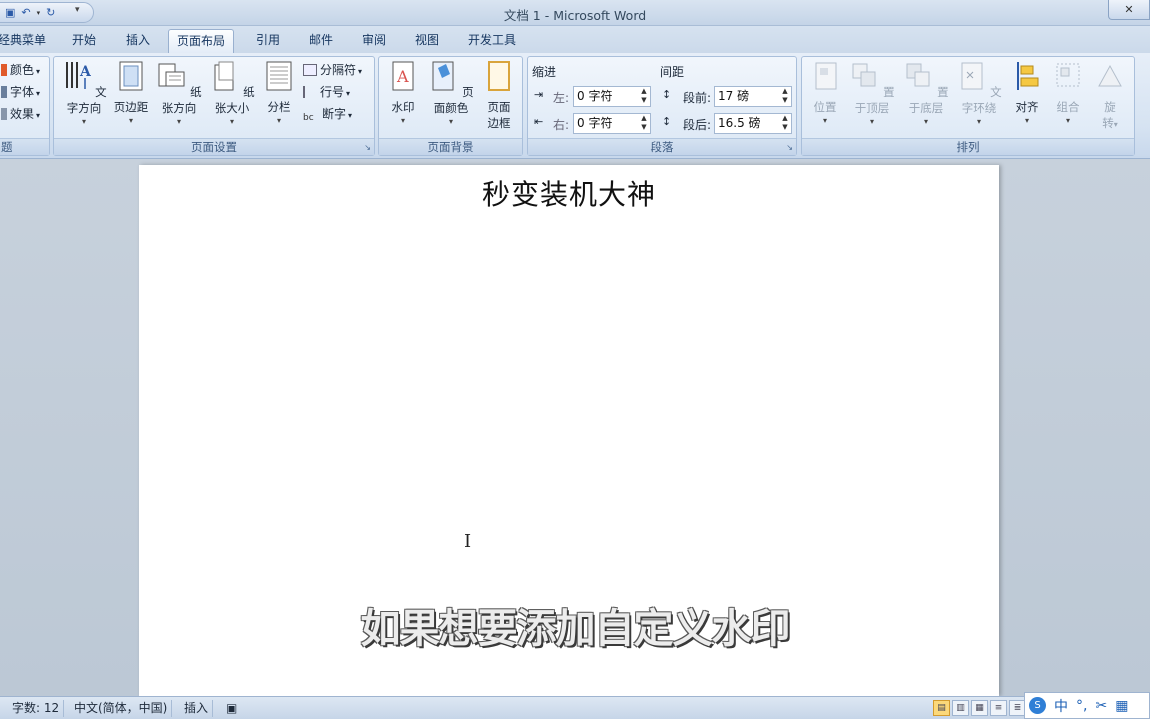 This screenshot has height=719, width=1150. Describe the element at coordinates (224, 76) in the screenshot. I see `paper-size-icon` at that location.